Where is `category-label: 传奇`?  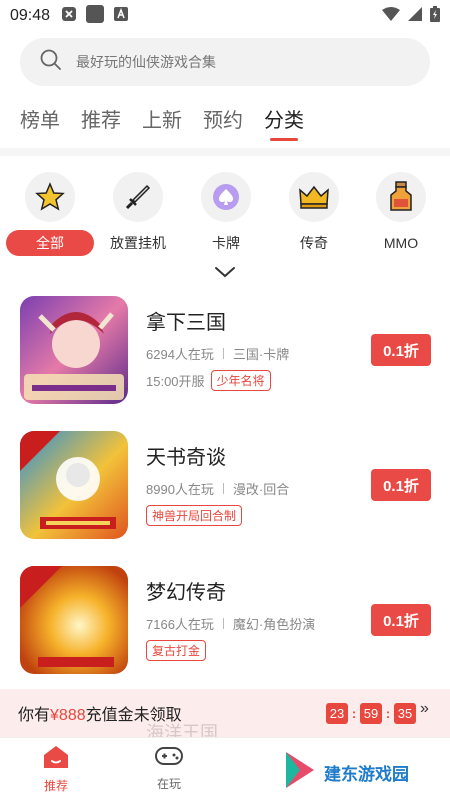
category-label: 传奇 is located at coordinates (314, 243).